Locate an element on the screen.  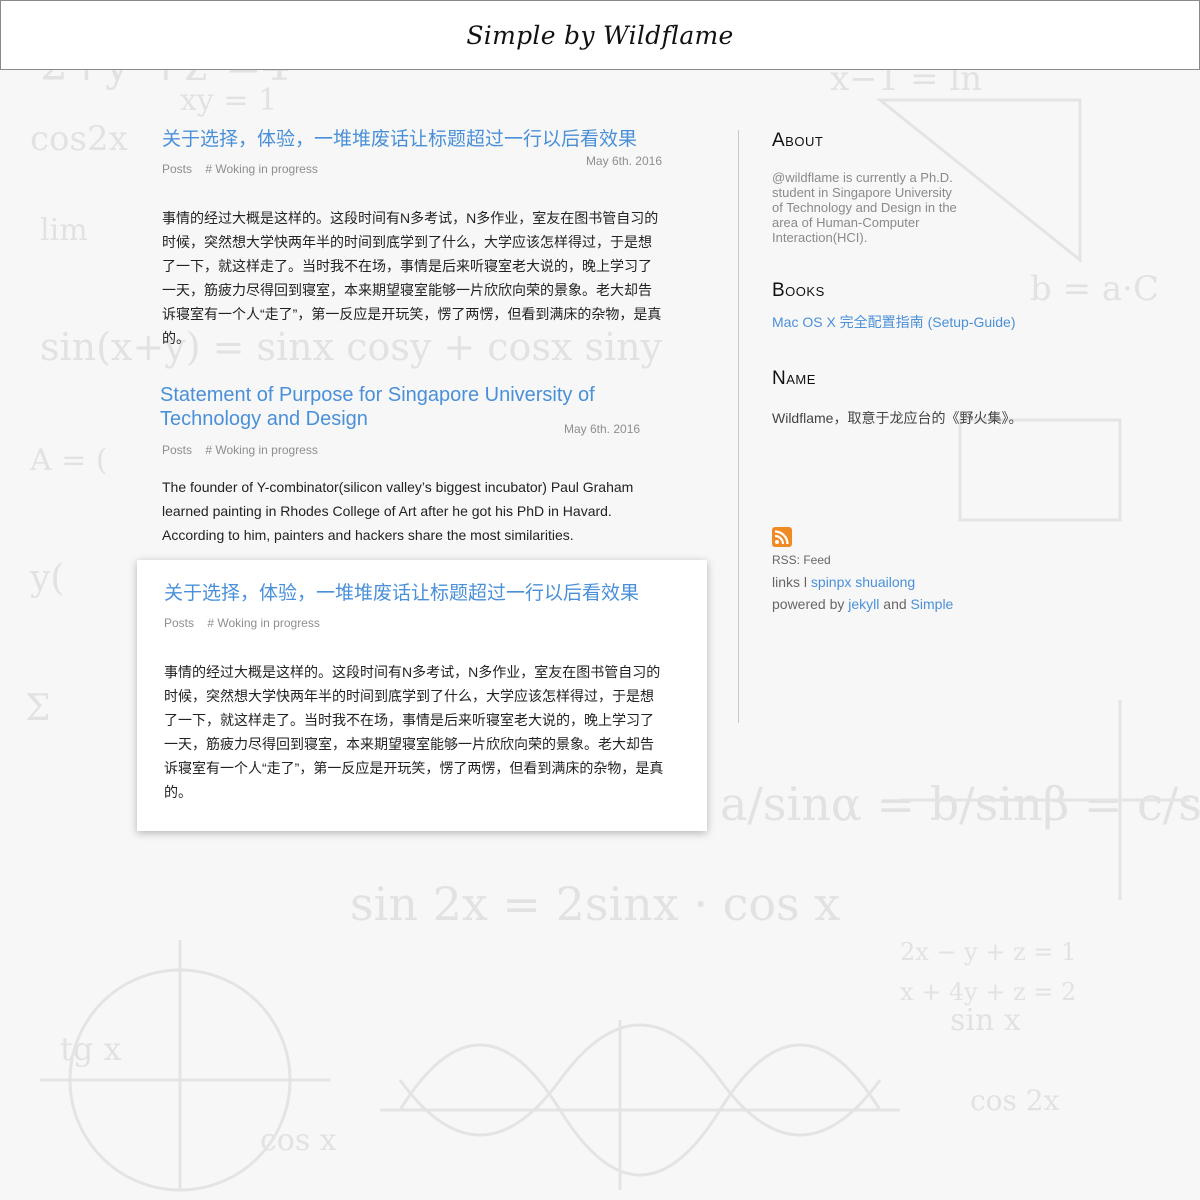
svg-text: A = ( is located at coordinates (68, 460).